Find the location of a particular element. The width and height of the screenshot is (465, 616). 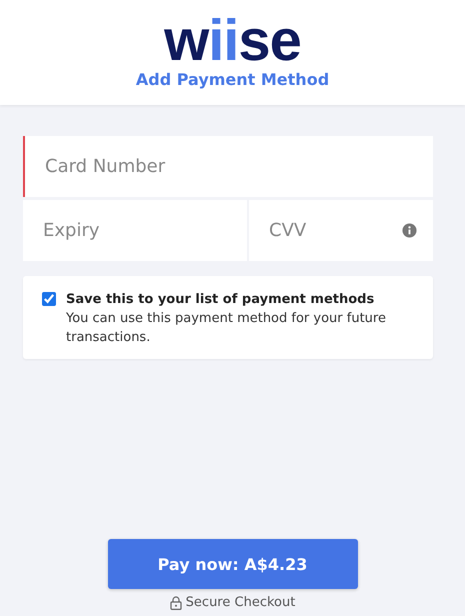

cvv-field: CVV is located at coordinates (341, 230).